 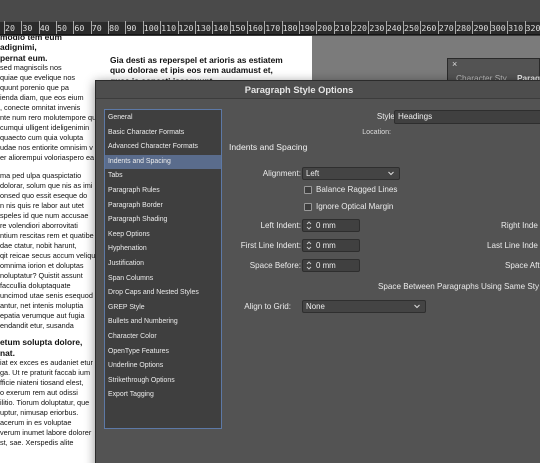 What do you see at coordinates (163, 381) in the screenshot?
I see `category-item: Strikethrough Options` at bounding box center [163, 381].